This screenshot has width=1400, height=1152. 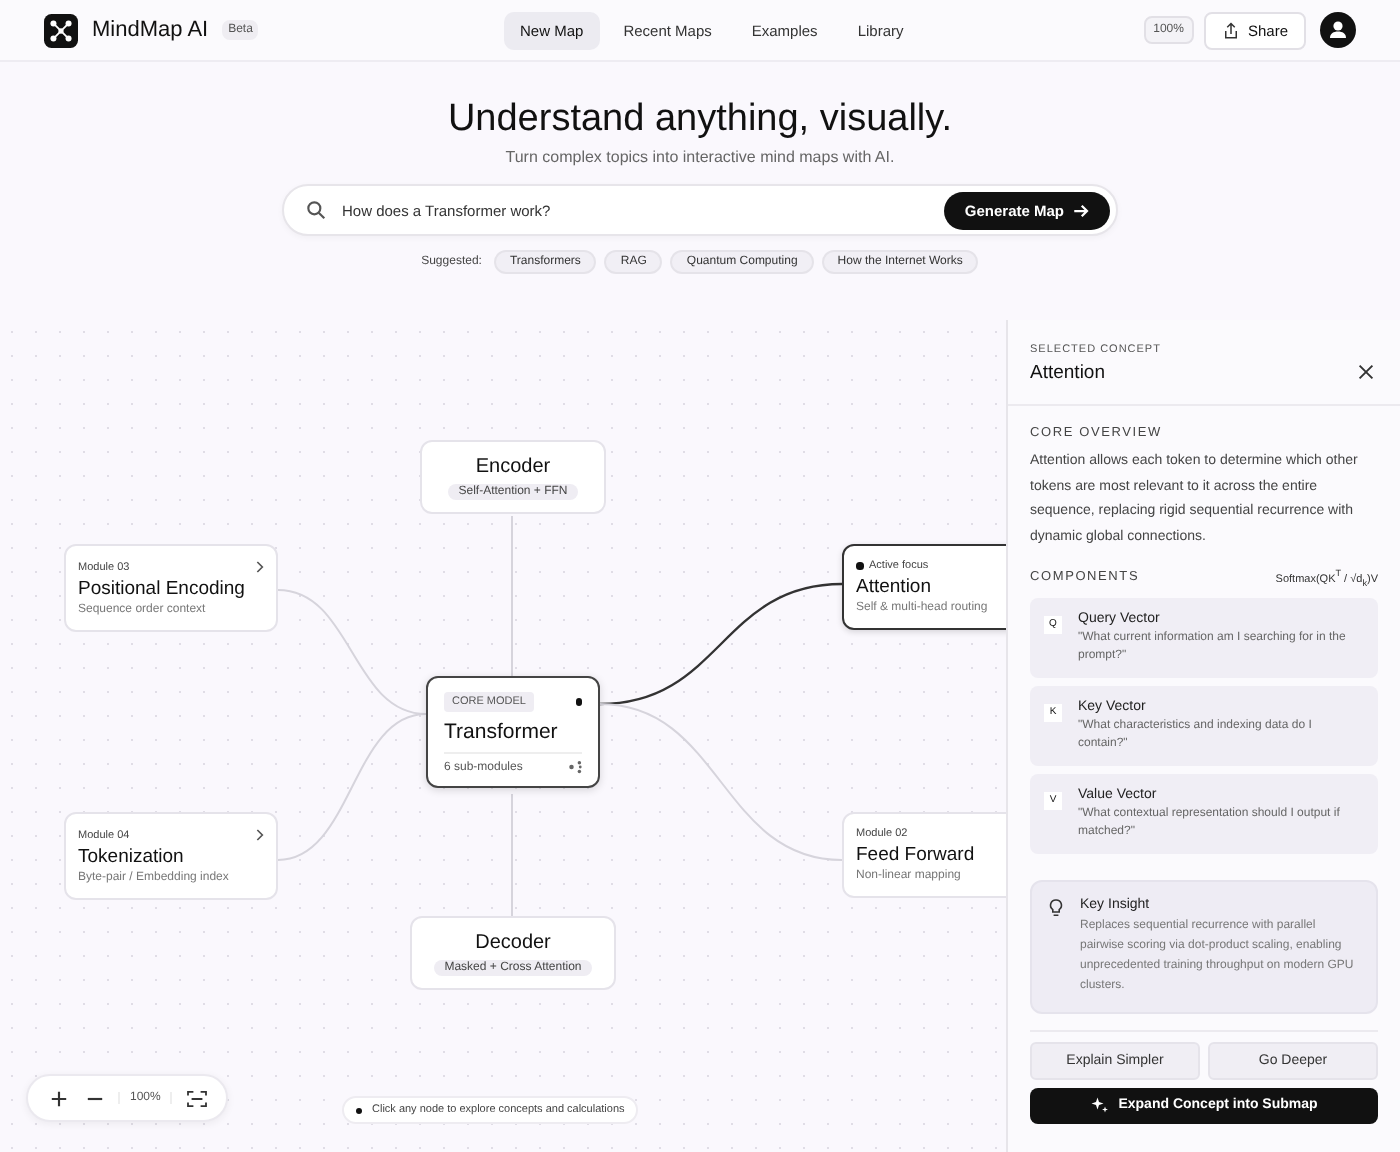 What do you see at coordinates (575, 767) in the screenshot?
I see `branch-icon` at bounding box center [575, 767].